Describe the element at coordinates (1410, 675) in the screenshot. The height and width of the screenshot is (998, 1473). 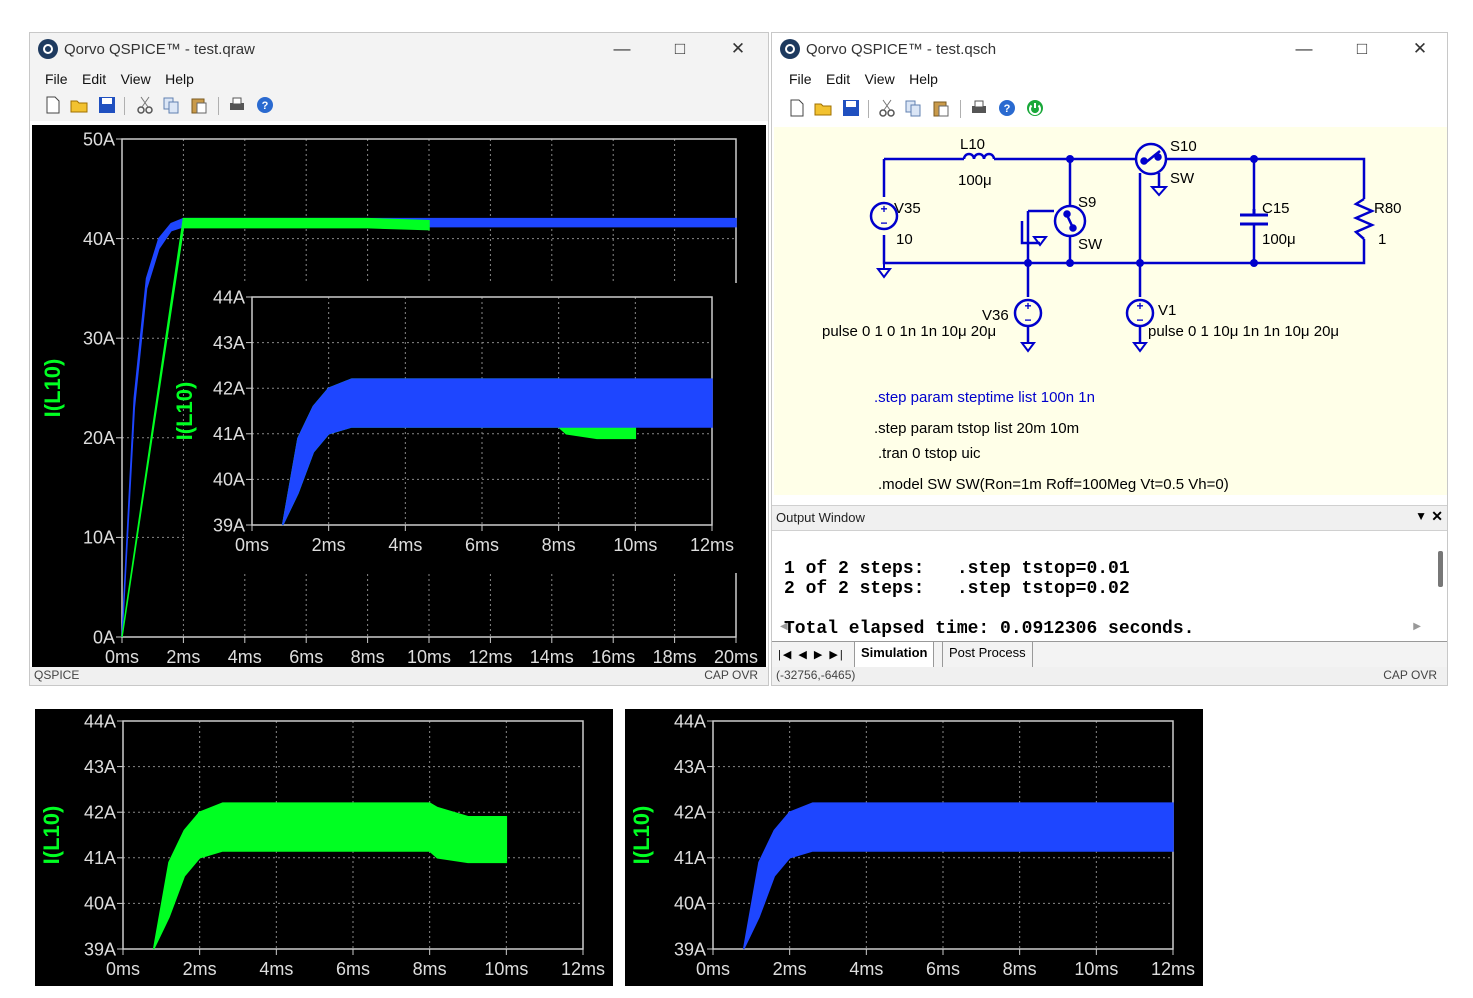
I see `status-indicators: CAP OVR` at that location.